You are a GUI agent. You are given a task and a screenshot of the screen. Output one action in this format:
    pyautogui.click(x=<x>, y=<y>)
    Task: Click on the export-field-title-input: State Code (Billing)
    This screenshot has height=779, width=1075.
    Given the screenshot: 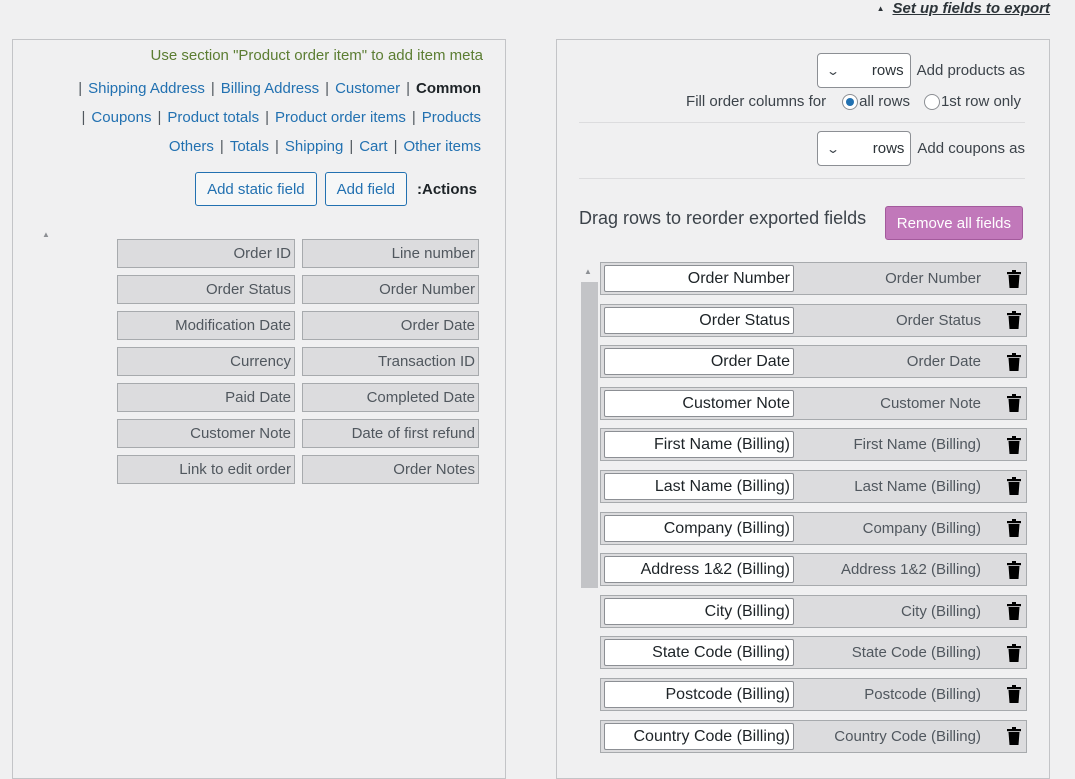 What is the action you would take?
    pyautogui.click(x=699, y=653)
    